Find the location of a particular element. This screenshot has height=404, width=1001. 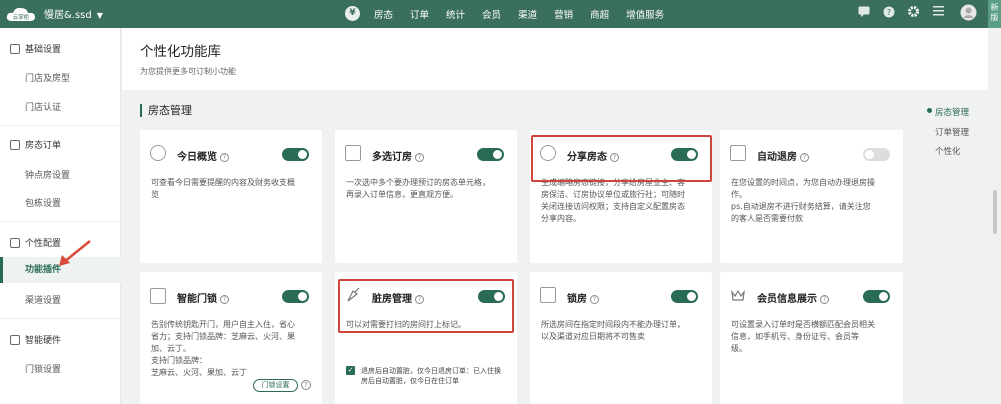

checkbox-list-icon is located at coordinates (353, 153).